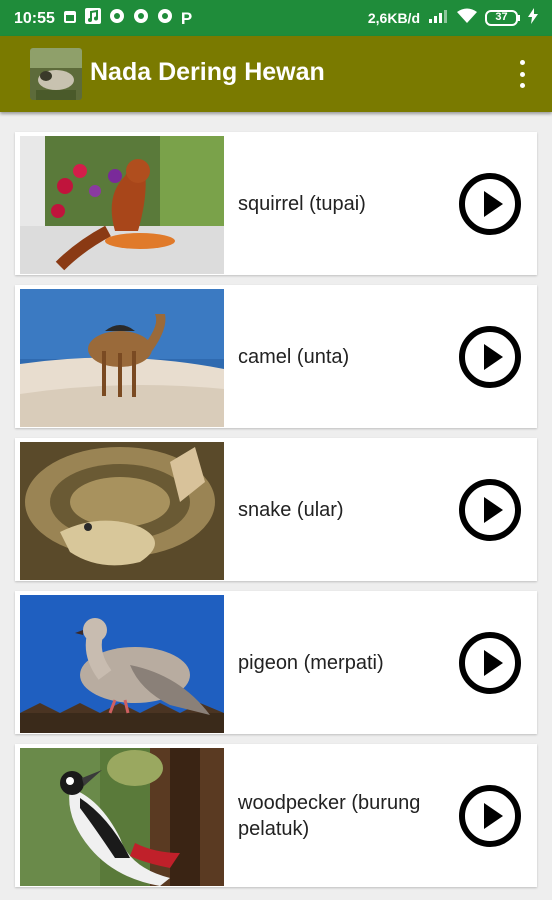 This screenshot has height=900, width=552. Describe the element at coordinates (103, 18) in the screenshot. I see `status-left: 10:55 P` at that location.